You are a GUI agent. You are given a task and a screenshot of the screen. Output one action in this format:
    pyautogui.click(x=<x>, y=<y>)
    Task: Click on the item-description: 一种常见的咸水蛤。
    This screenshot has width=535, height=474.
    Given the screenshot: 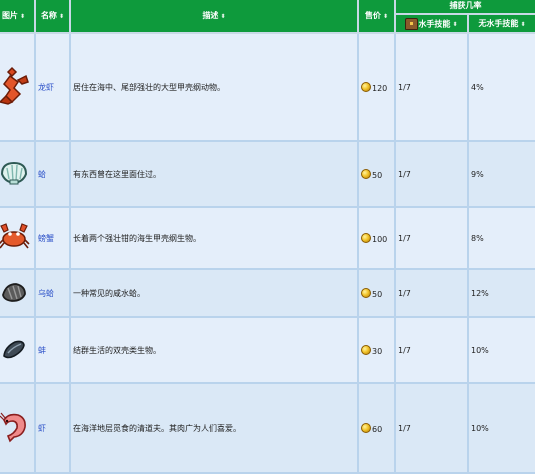 What is the action you would take?
    pyautogui.click(x=109, y=293)
    